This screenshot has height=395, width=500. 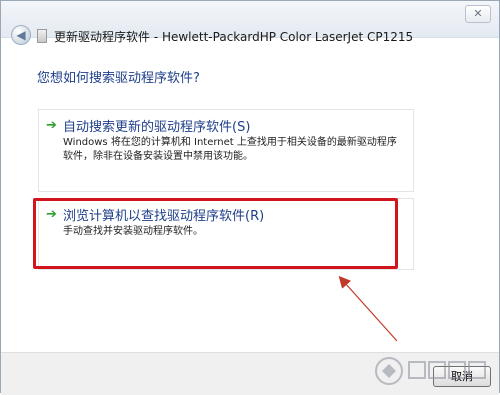 What do you see at coordinates (462, 376) in the screenshot?
I see `cancel-button: 取消` at bounding box center [462, 376].